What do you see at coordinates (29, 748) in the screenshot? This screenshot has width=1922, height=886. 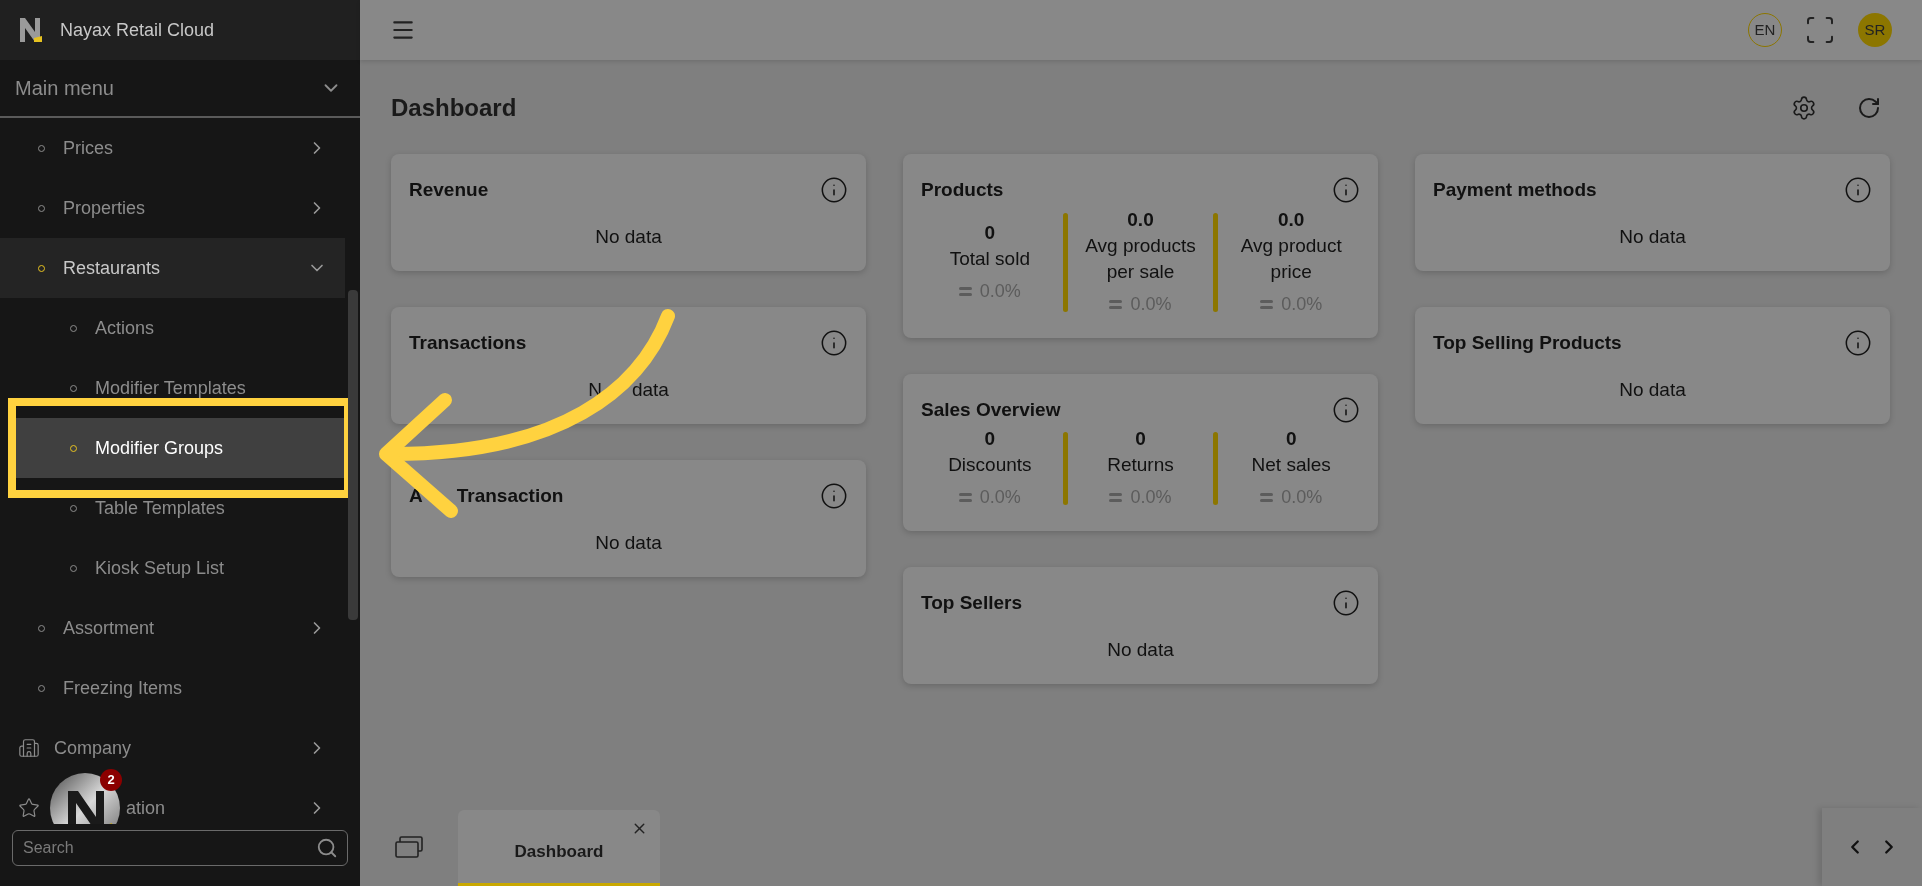 I see `building-icon` at bounding box center [29, 748].